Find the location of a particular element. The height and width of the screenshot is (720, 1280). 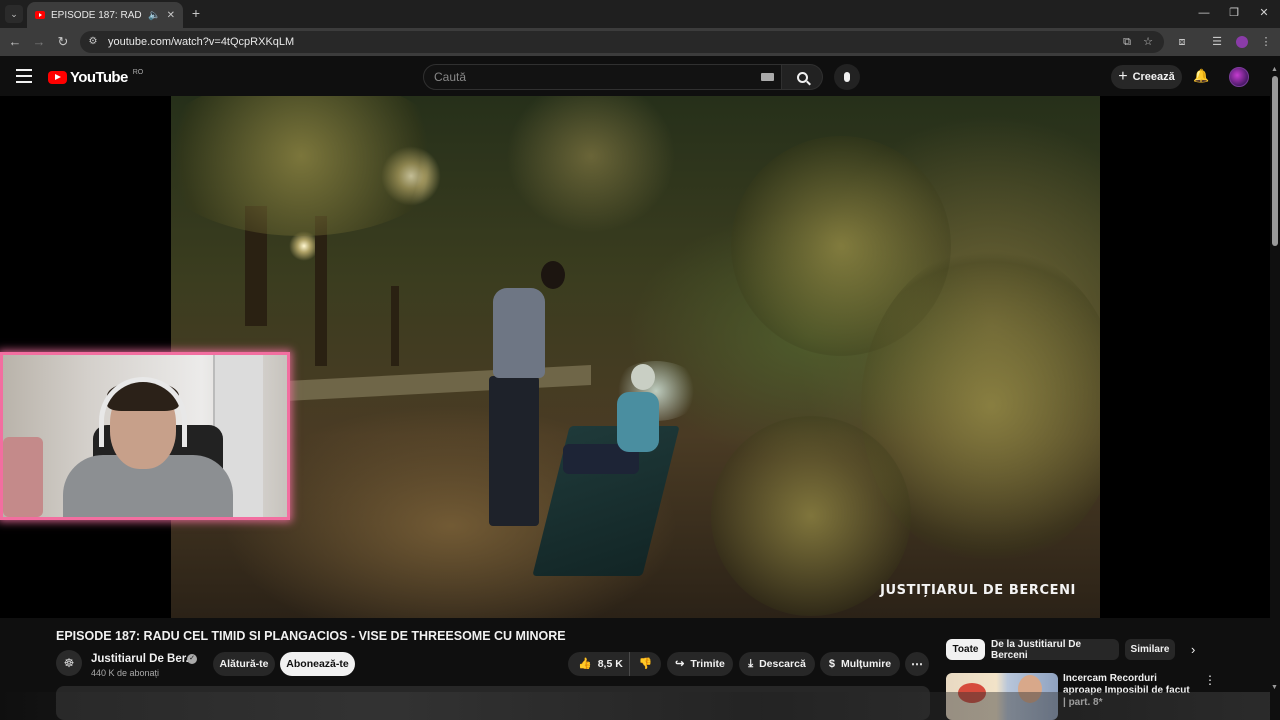

minimize-icon: — is located at coordinates (1204, 13).